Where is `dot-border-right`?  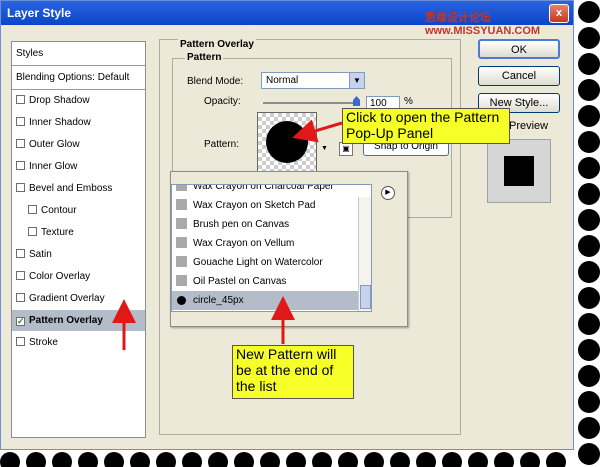
dot-border-right is located at coordinates (589, 233).